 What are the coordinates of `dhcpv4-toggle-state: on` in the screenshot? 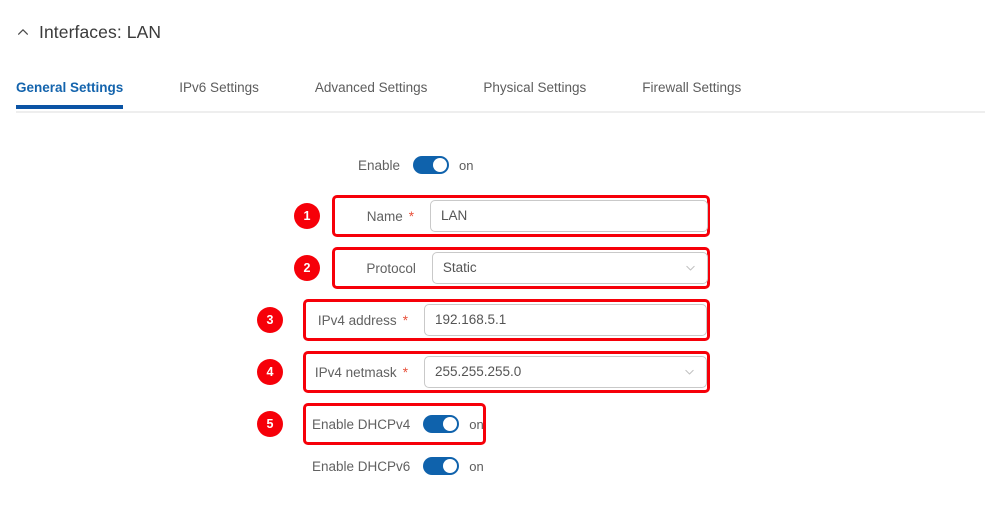 It's located at (476, 424).